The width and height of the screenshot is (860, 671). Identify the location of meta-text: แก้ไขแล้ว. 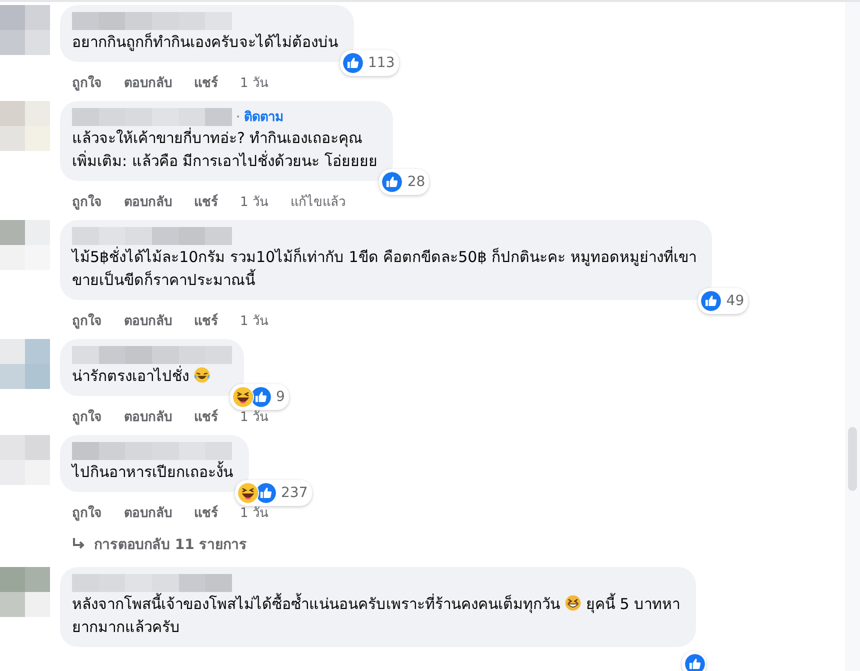
(318, 202).